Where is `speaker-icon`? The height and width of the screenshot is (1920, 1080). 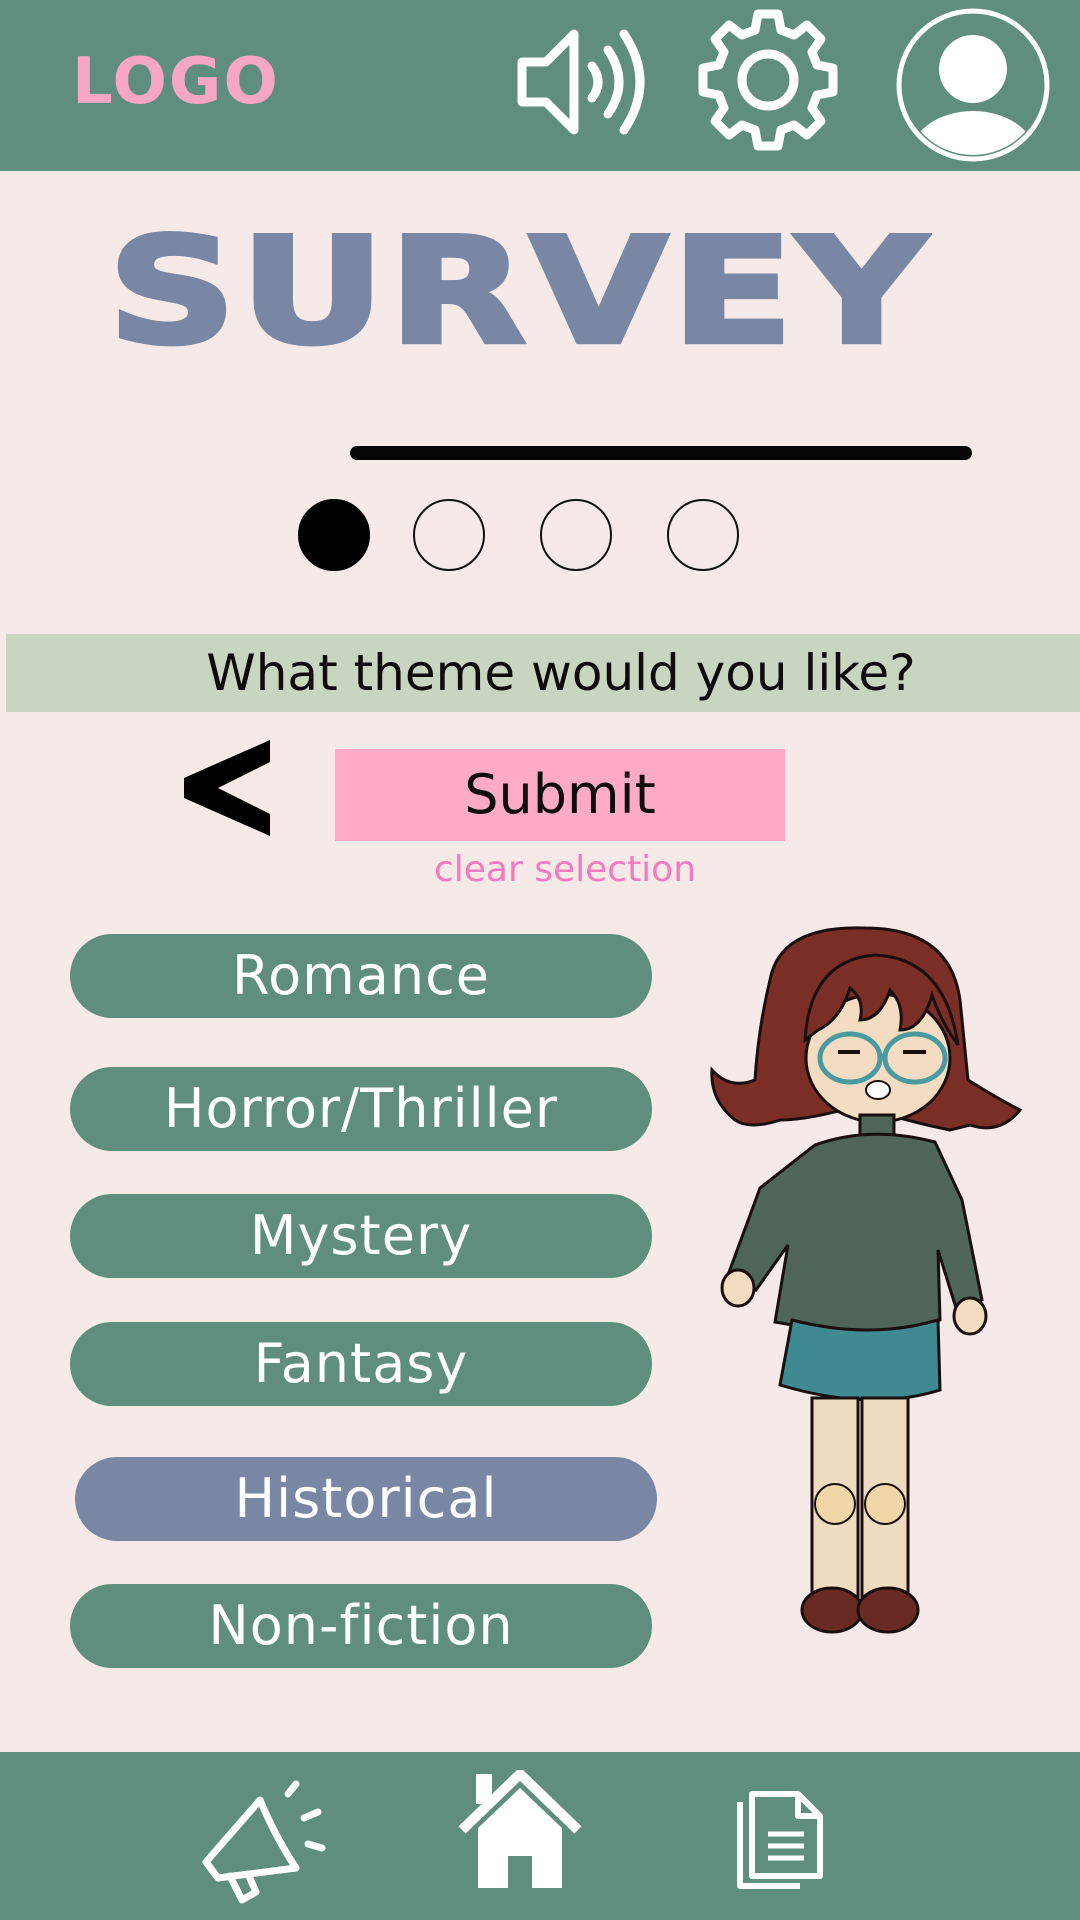
speaker-icon is located at coordinates (583, 82).